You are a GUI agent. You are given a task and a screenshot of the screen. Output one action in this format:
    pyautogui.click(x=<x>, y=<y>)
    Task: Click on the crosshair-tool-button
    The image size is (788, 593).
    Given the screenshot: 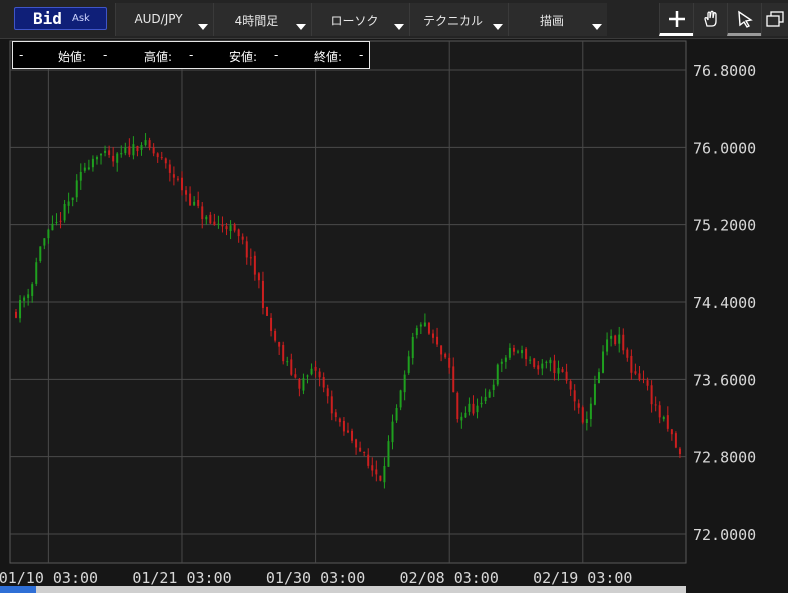 What is the action you would take?
    pyautogui.click(x=676, y=19)
    